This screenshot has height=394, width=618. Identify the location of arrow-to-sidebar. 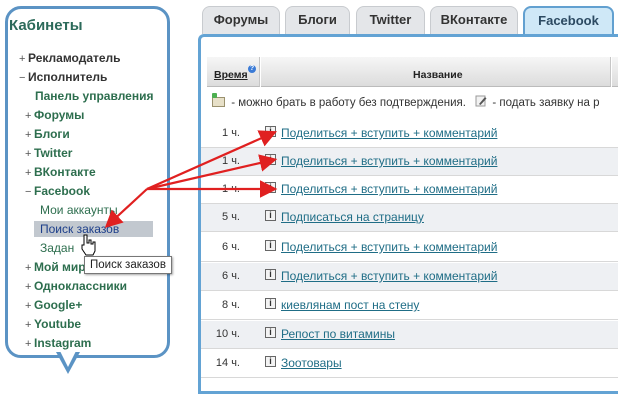
(126, 208).